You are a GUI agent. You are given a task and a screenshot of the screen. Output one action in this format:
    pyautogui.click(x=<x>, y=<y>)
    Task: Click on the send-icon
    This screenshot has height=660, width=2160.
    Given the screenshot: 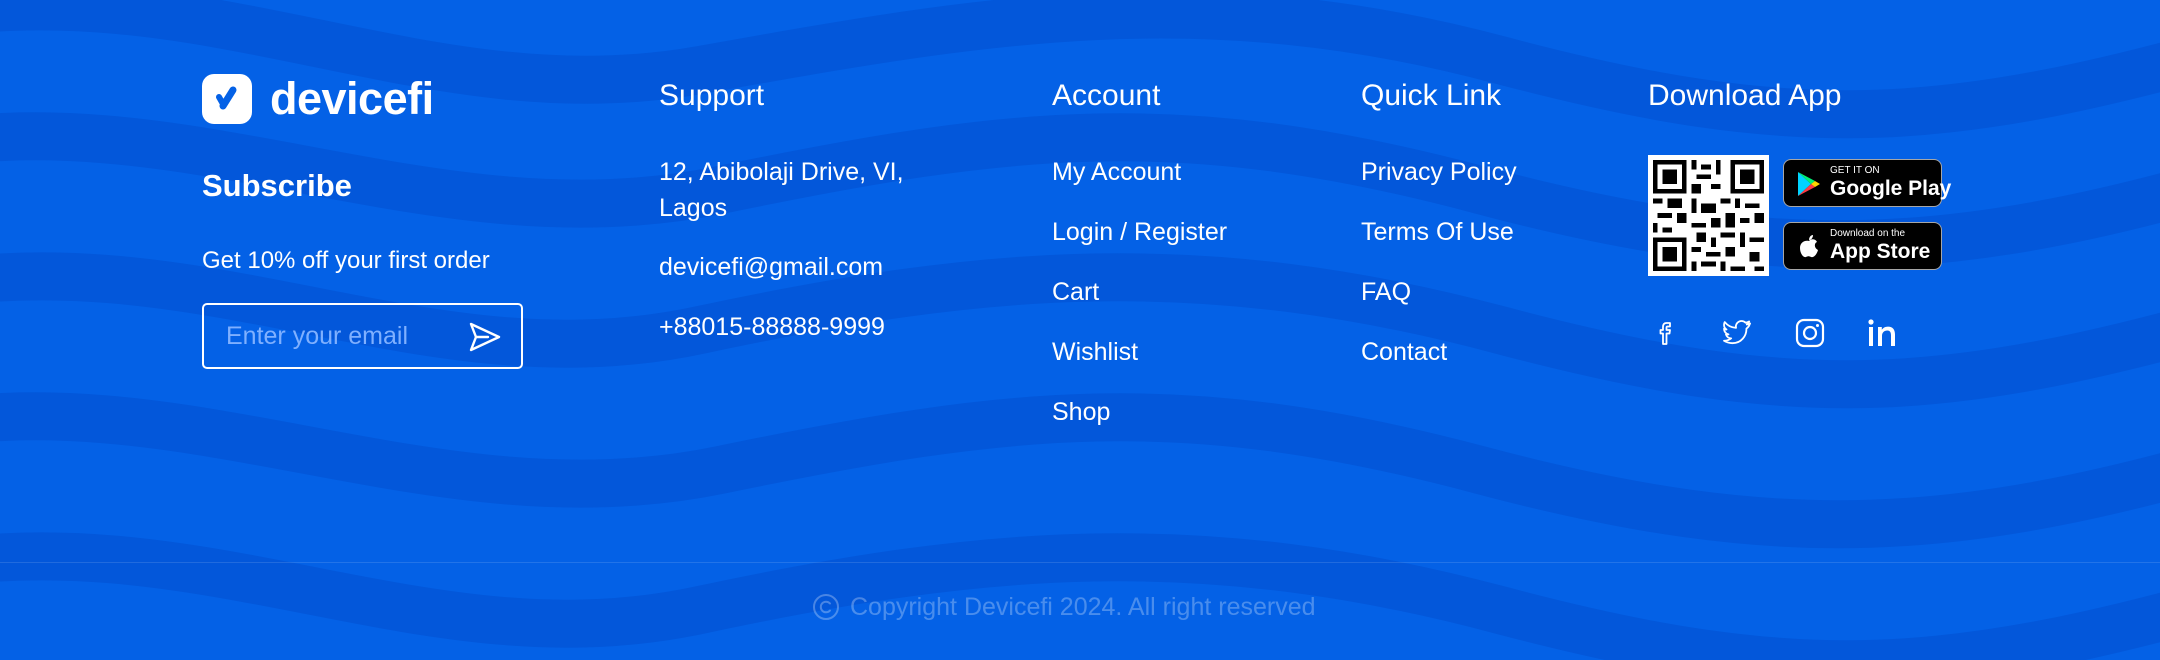 What is the action you would take?
    pyautogui.click(x=485, y=337)
    